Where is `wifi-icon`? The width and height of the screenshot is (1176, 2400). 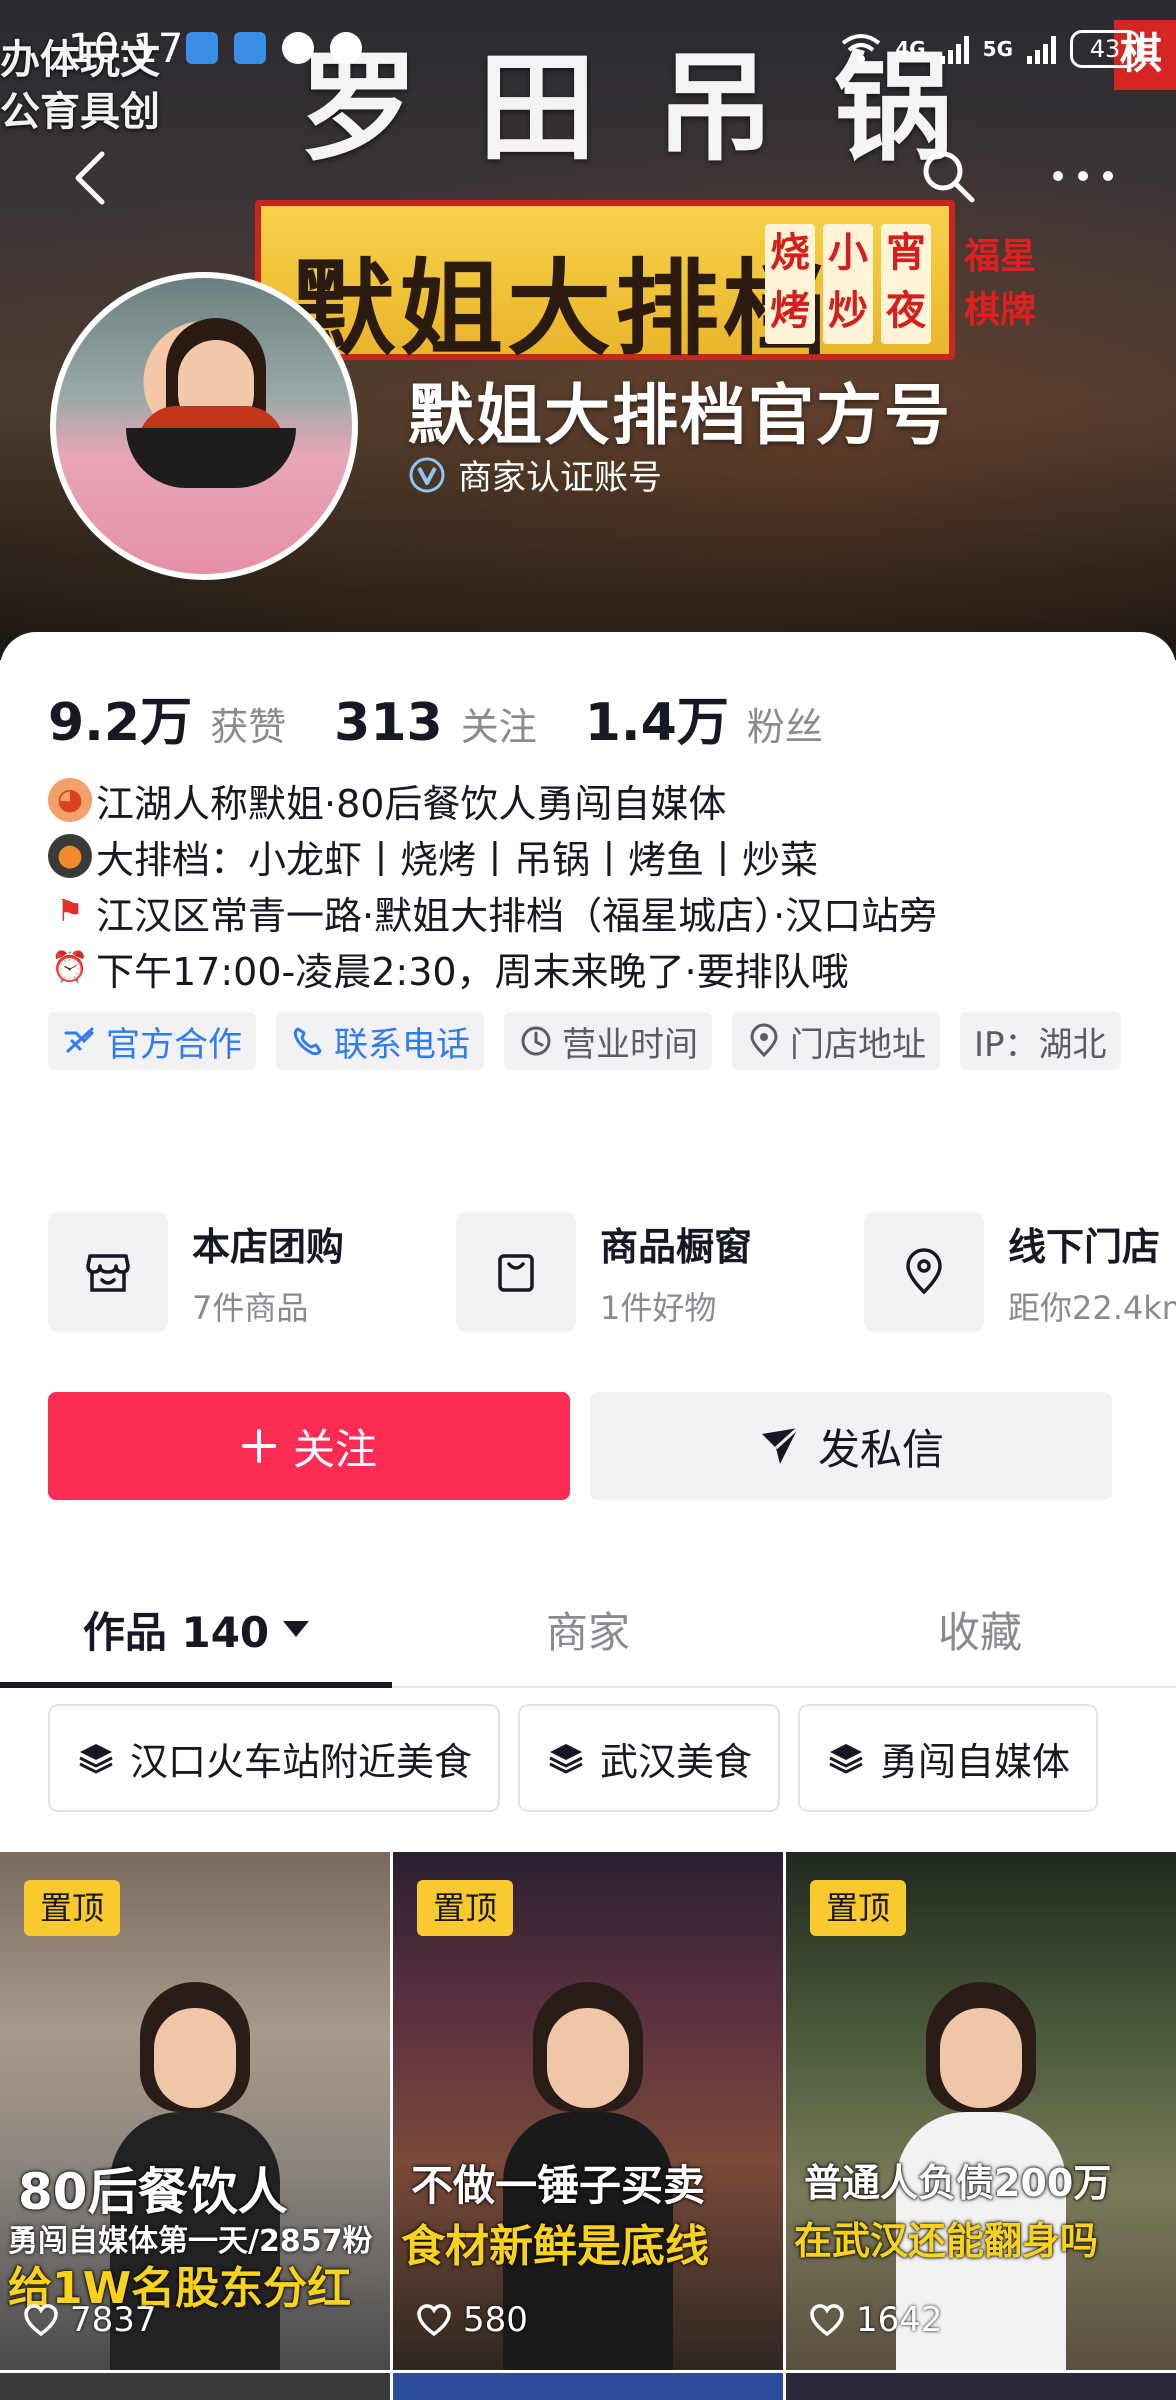 wifi-icon is located at coordinates (861, 48).